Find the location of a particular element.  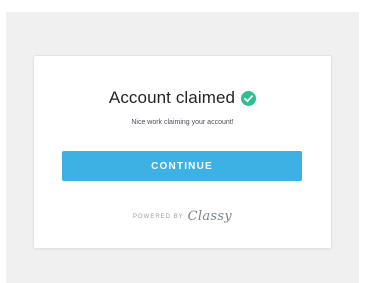

check-circle-icon is located at coordinates (249, 98).